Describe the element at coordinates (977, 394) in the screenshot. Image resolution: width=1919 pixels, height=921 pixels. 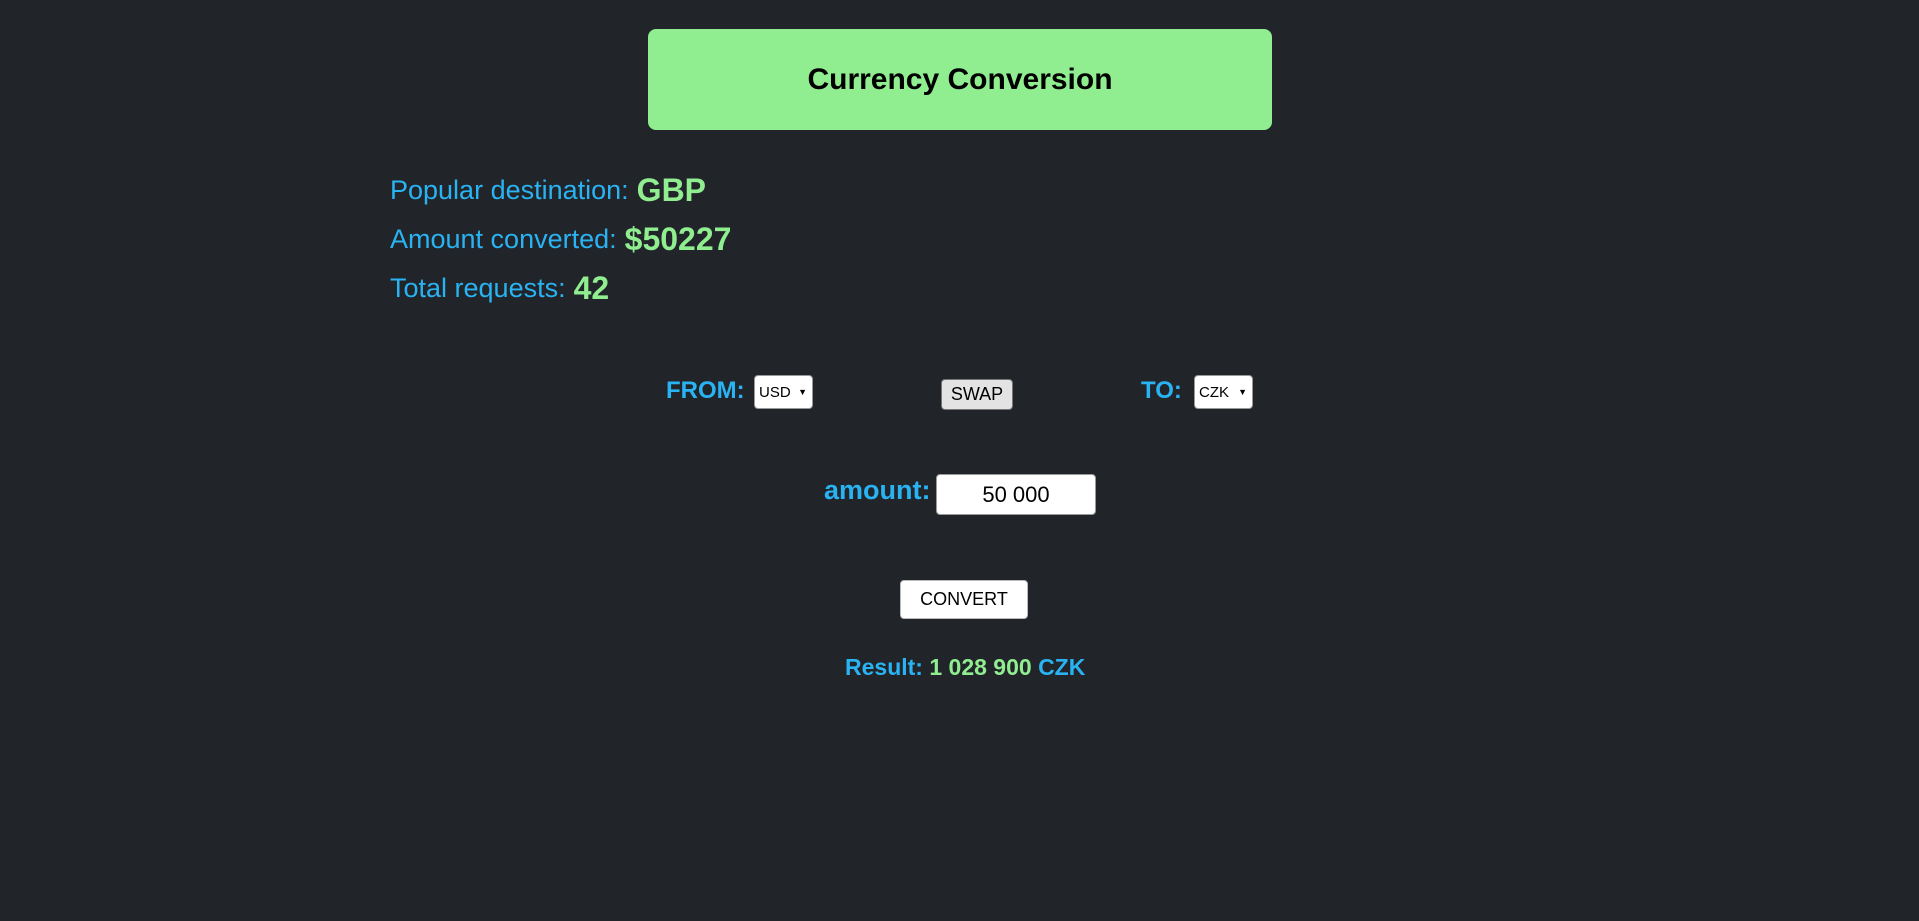
I see `swap-button: SWAP` at that location.